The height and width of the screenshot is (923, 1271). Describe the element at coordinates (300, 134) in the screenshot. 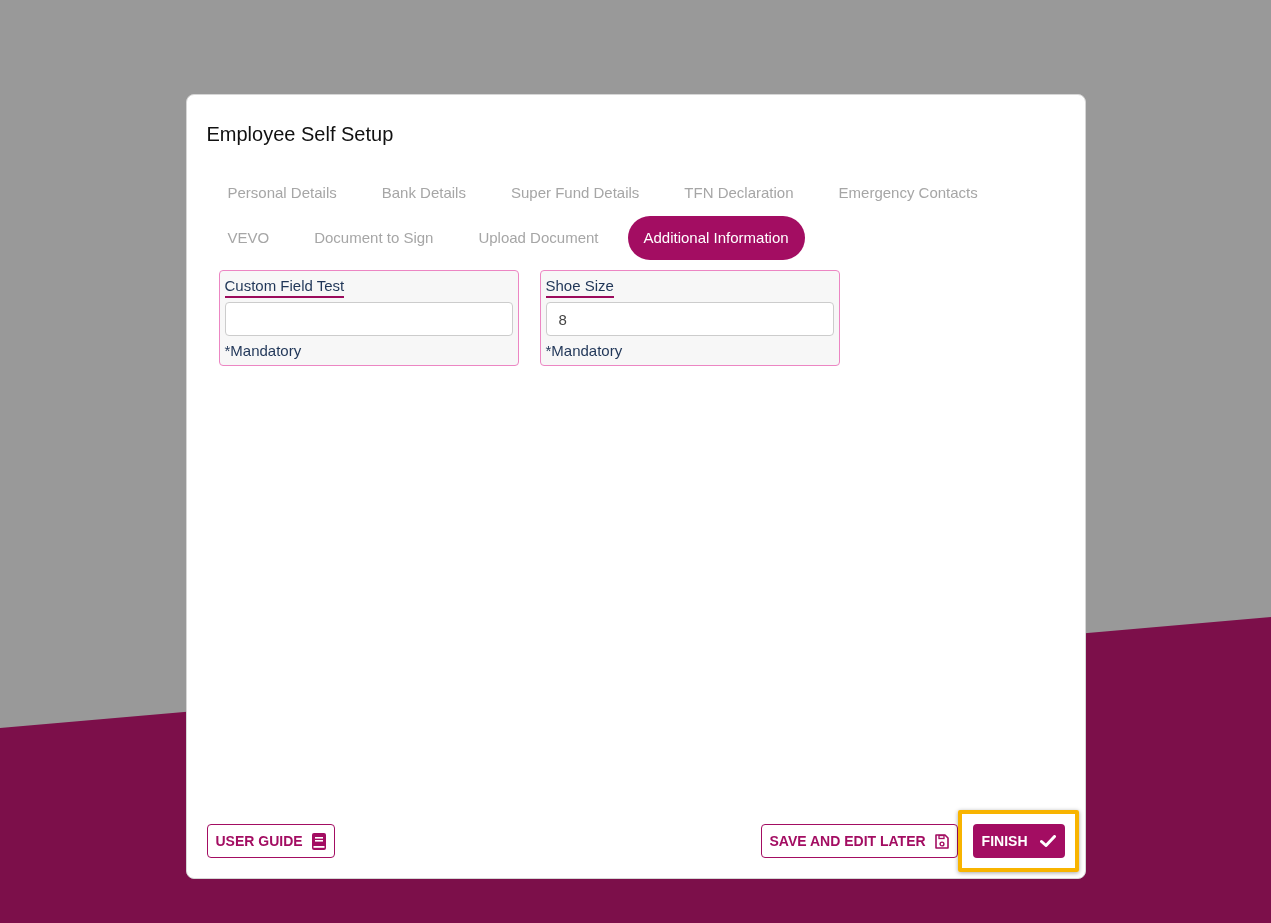

I see `dialog-title: Employee Self Setup` at that location.